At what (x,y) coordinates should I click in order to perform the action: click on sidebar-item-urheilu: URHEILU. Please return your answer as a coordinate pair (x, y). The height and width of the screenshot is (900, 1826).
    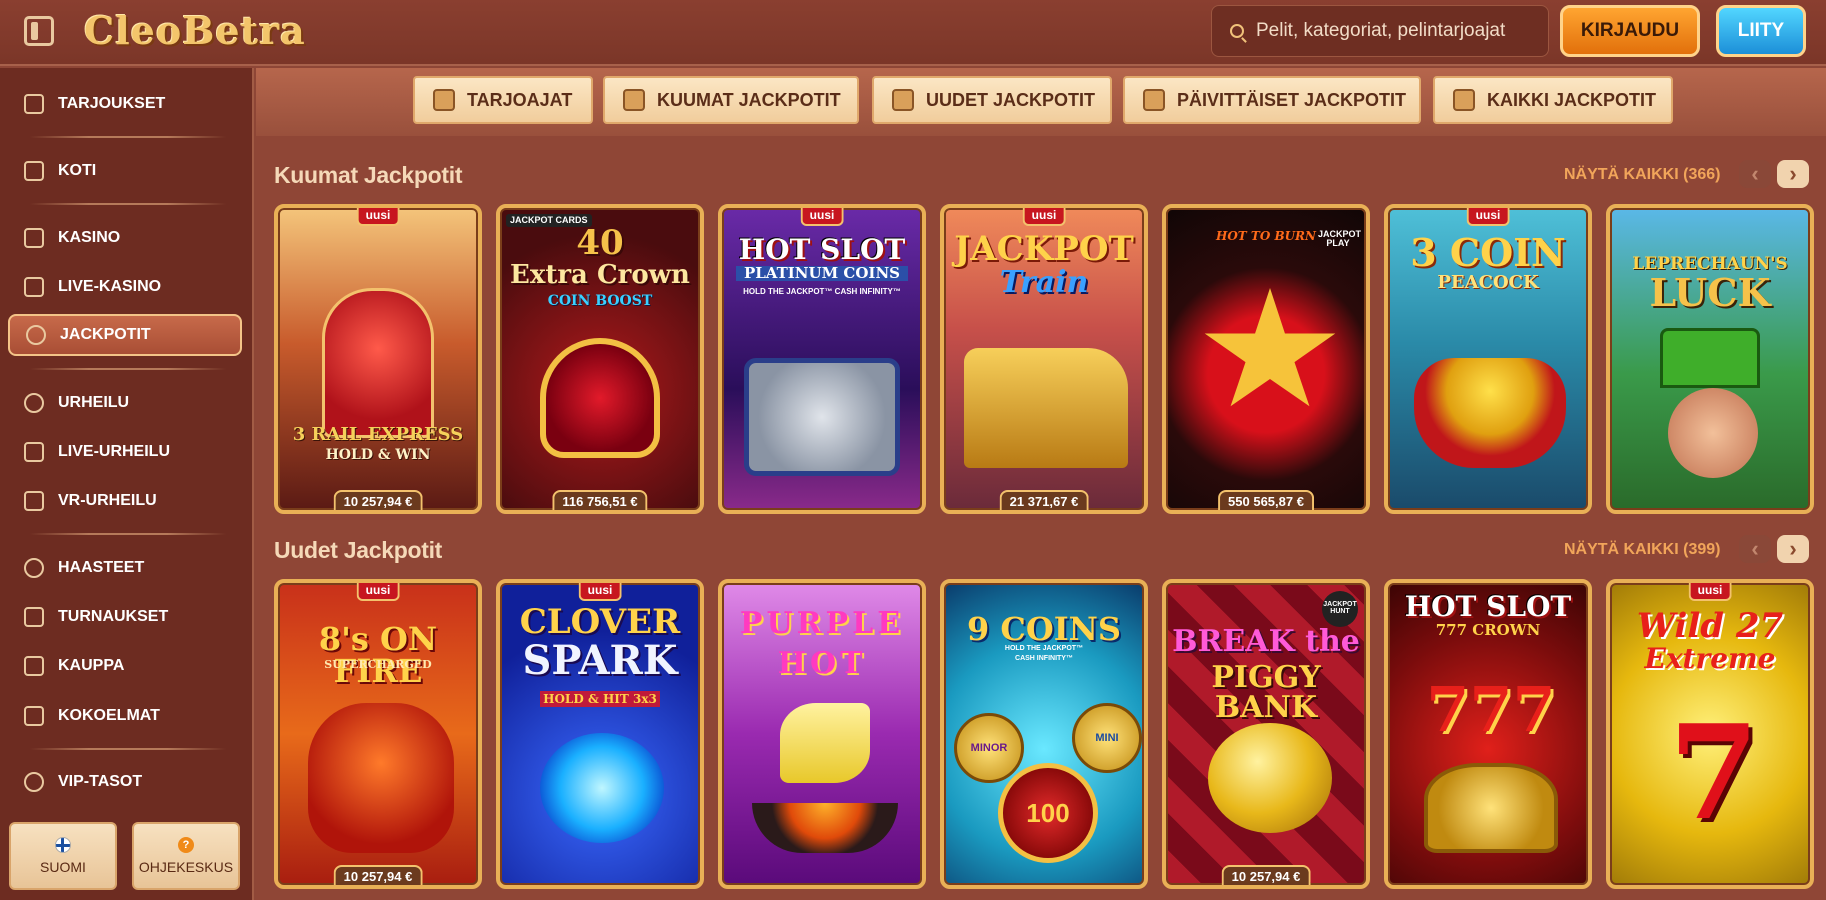
    Looking at the image, I should click on (125, 403).